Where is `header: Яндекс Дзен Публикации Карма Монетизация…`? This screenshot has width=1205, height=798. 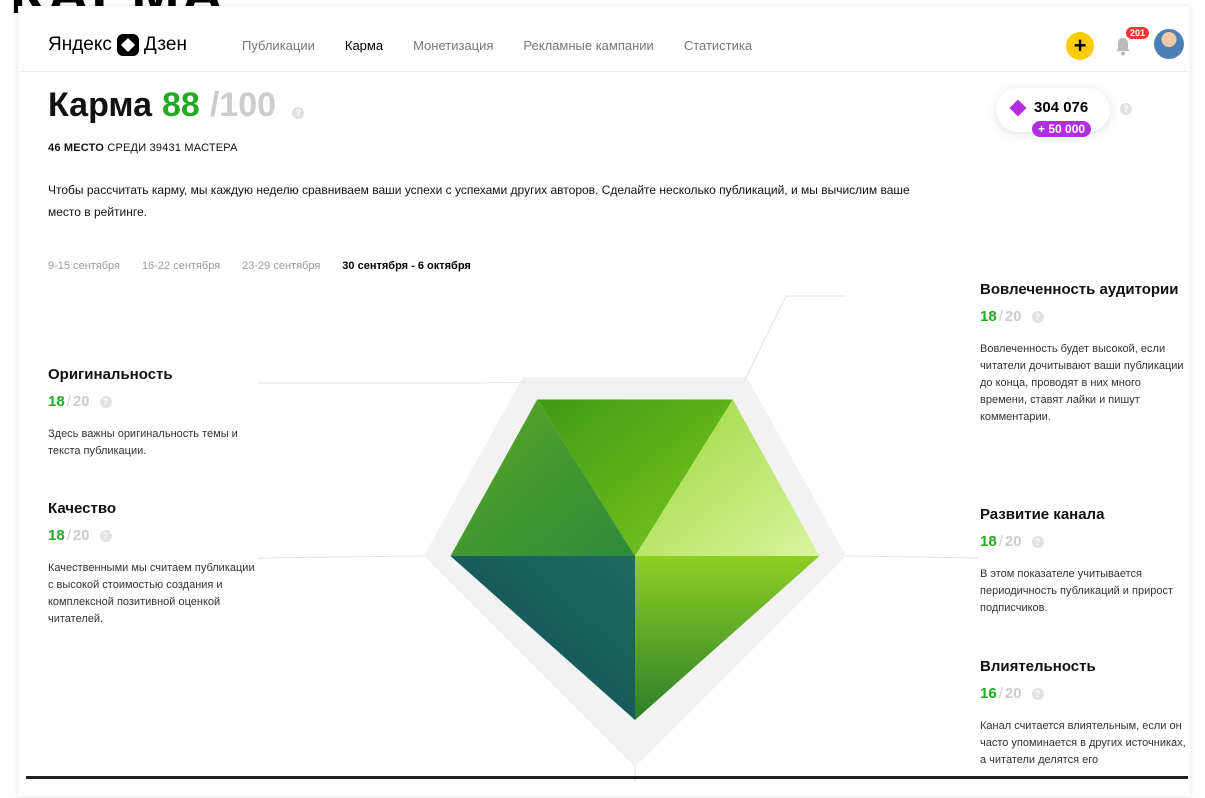
header: Яндекс Дзен Публикации Карма Монетизация… is located at coordinates (604, 39).